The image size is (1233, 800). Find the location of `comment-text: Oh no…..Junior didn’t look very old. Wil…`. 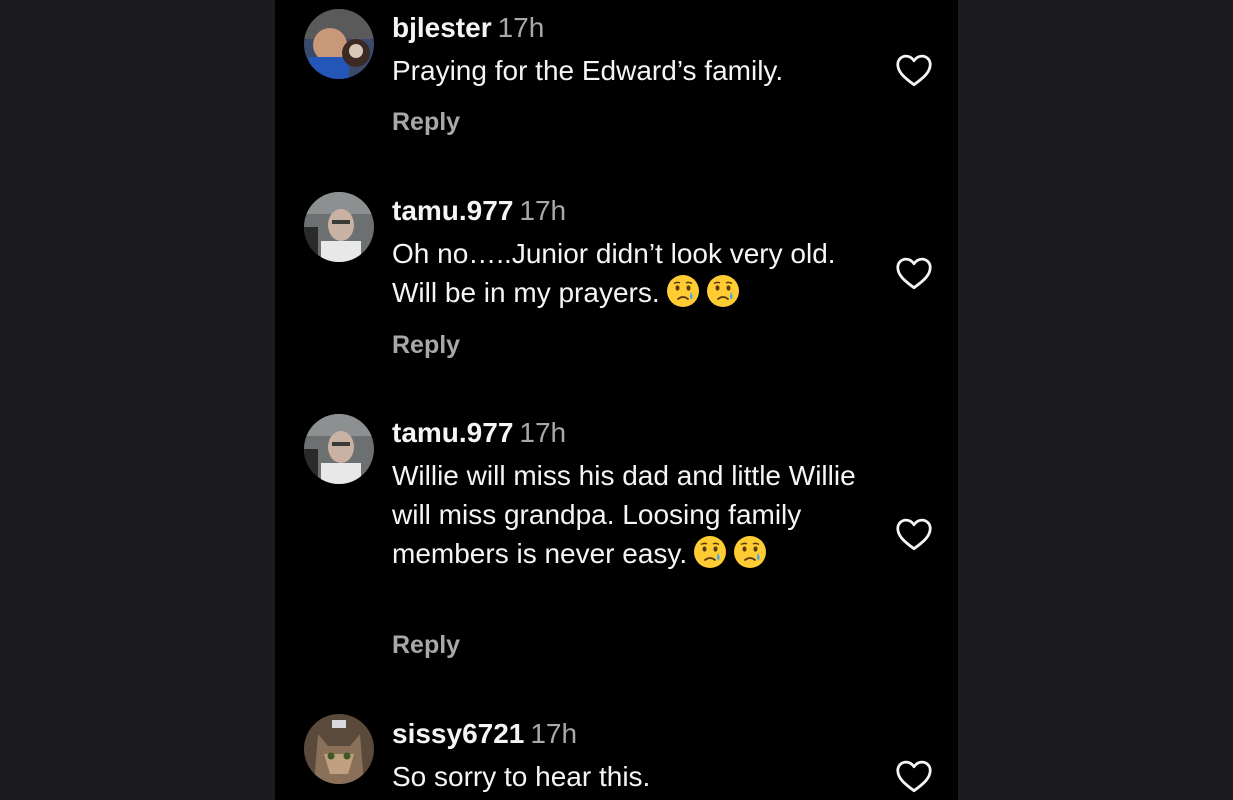

comment-text: Oh no…..Junior didn’t look very old. Wil… is located at coordinates (637, 273).